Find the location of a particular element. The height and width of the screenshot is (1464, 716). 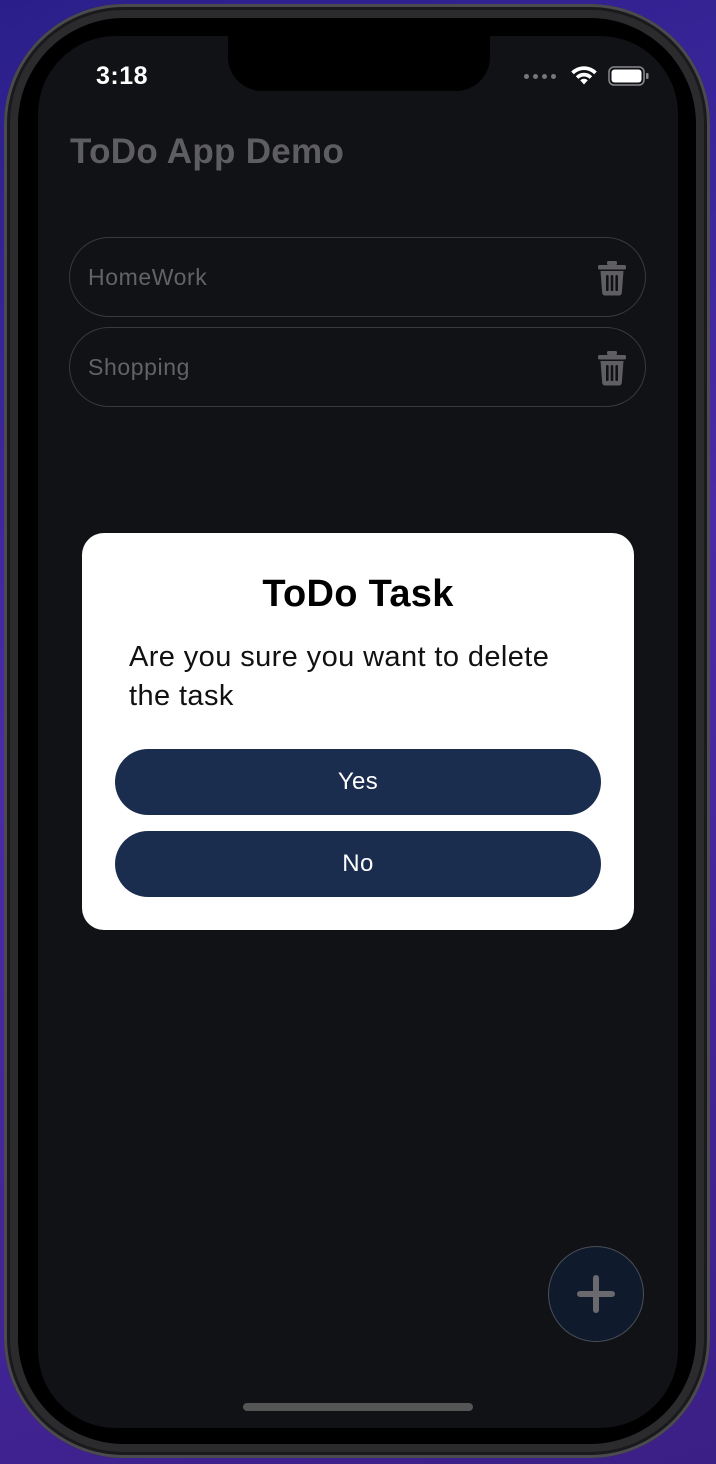

wifi-icon is located at coordinates (584, 75).